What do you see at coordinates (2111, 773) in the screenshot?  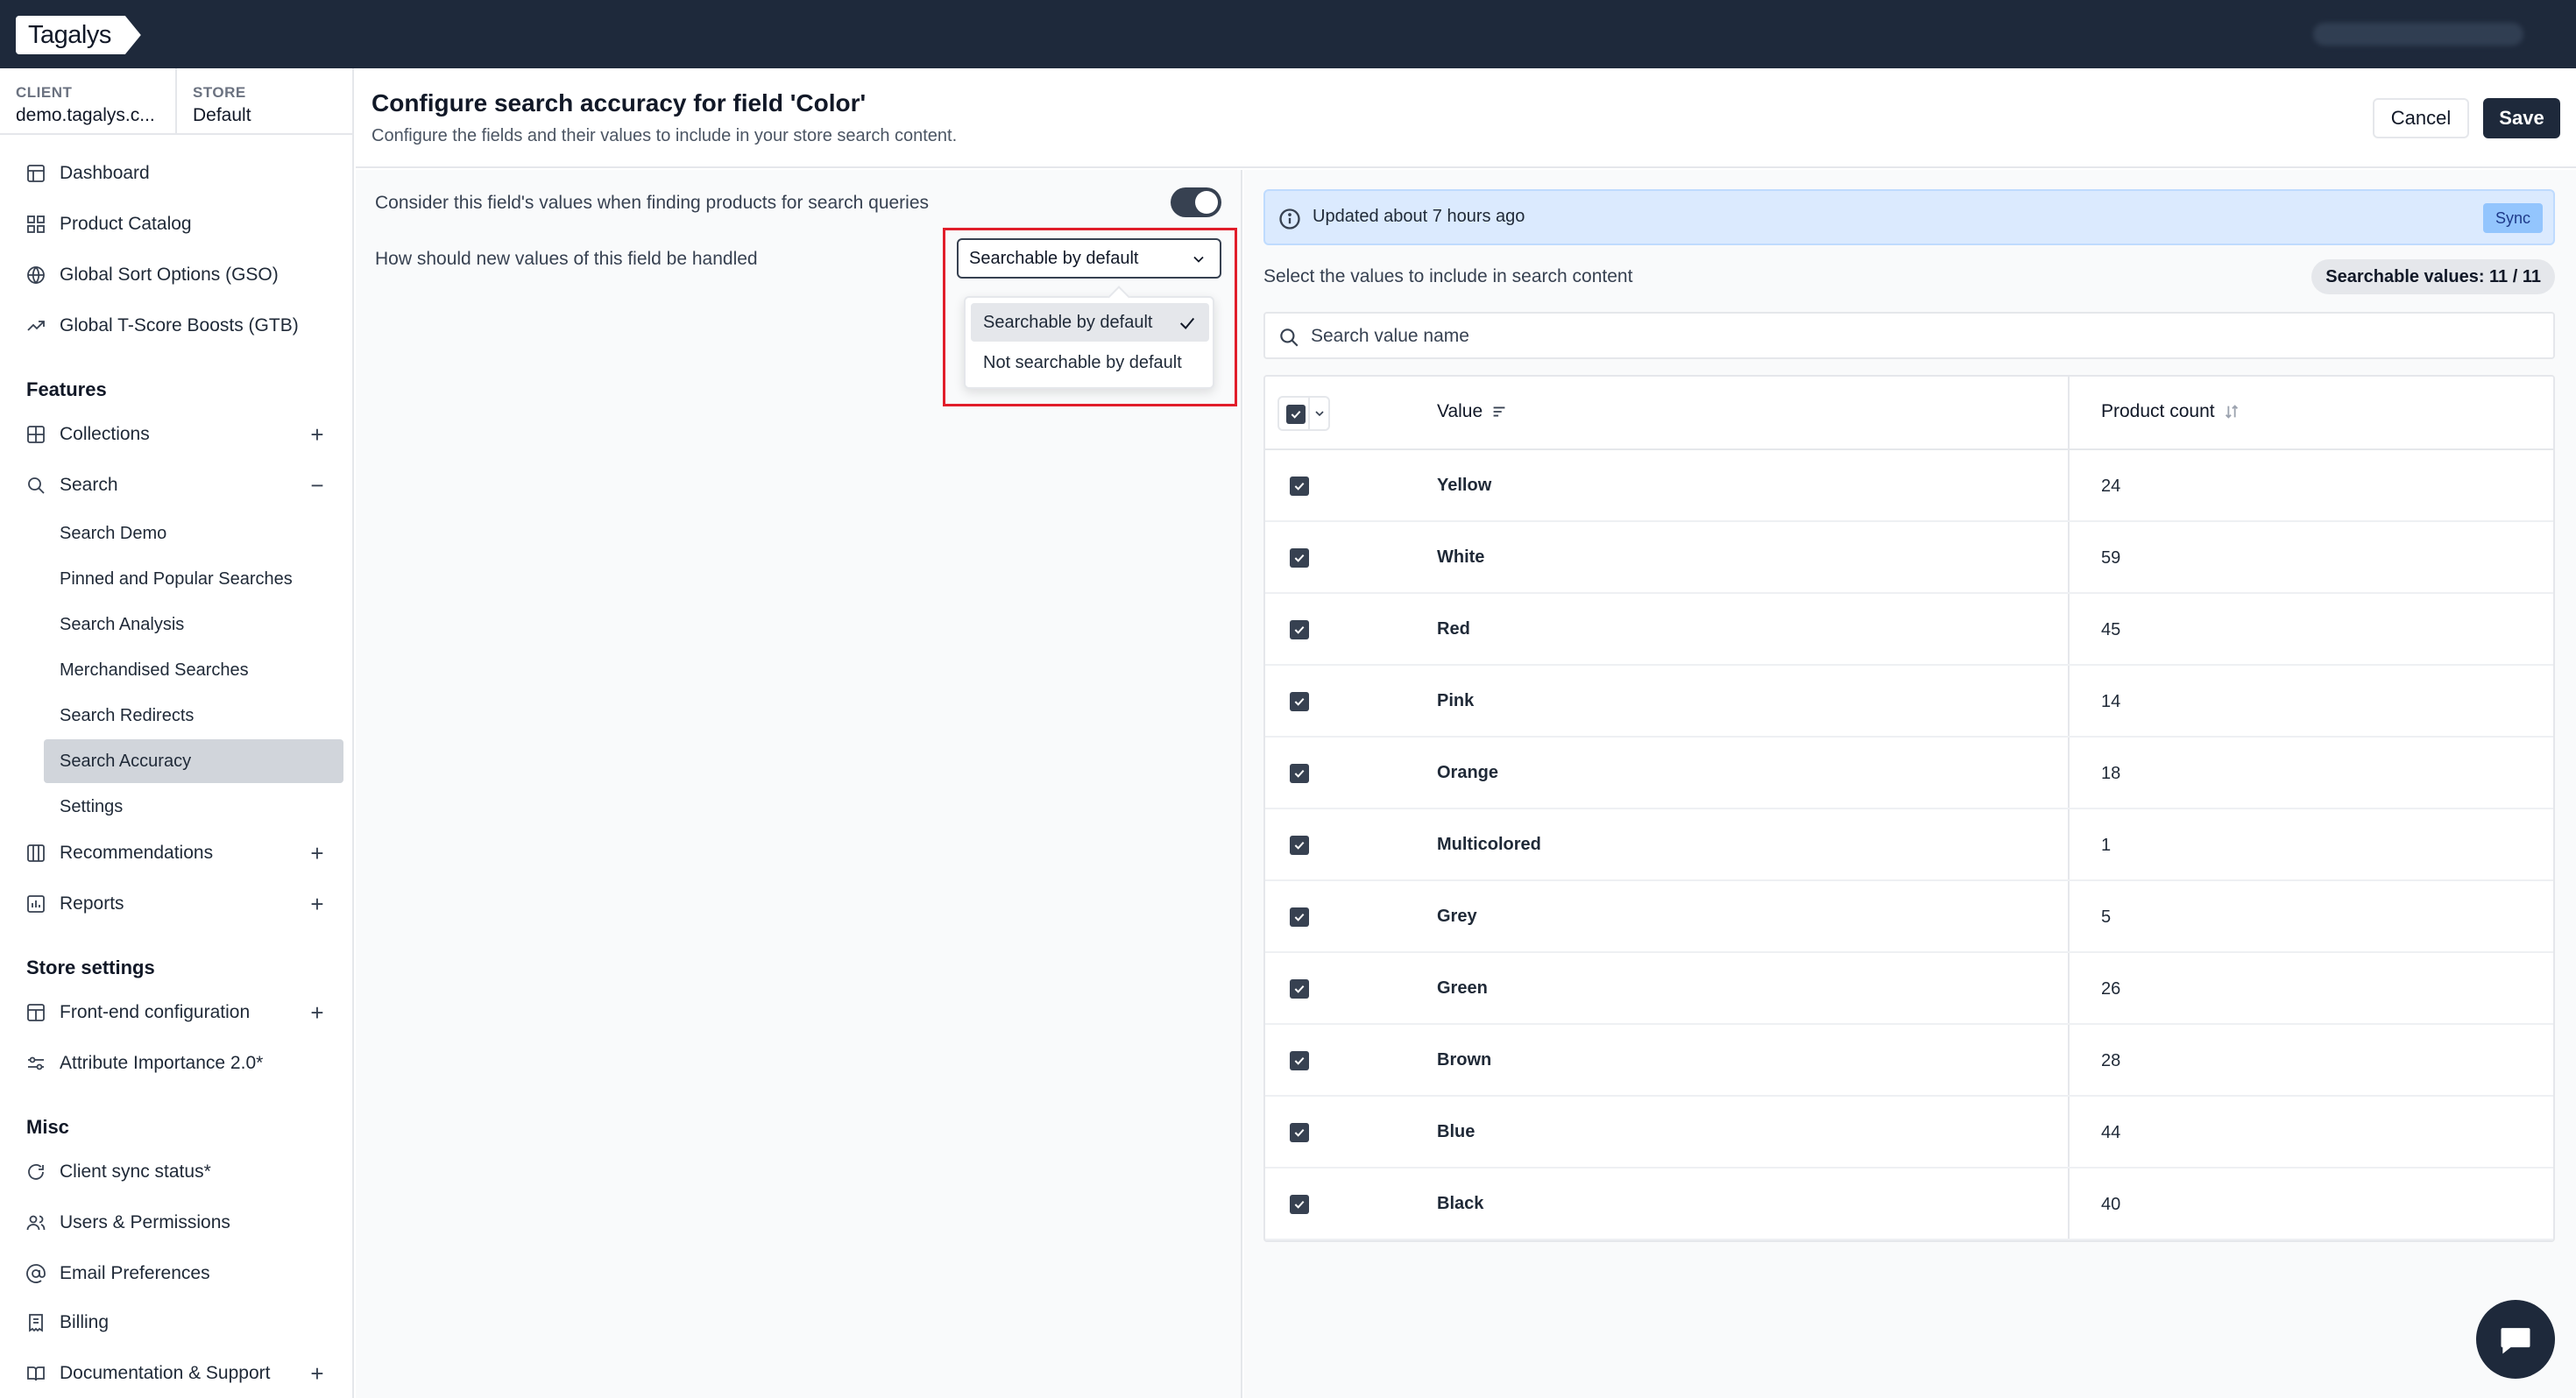 I see `row-product-count: 18` at bounding box center [2111, 773].